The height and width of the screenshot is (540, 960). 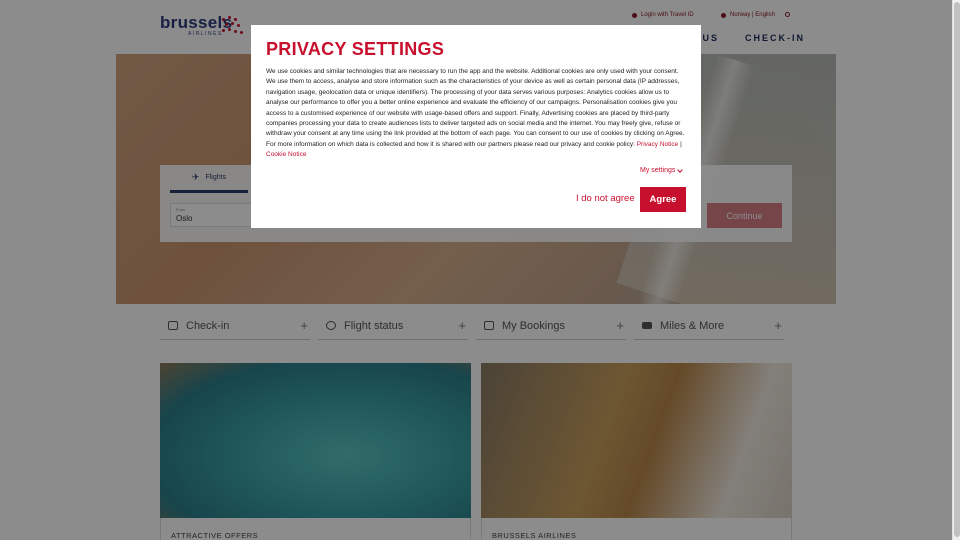 What do you see at coordinates (355, 49) in the screenshot?
I see `dialog-title: PRIVACY SETTINGS` at bounding box center [355, 49].